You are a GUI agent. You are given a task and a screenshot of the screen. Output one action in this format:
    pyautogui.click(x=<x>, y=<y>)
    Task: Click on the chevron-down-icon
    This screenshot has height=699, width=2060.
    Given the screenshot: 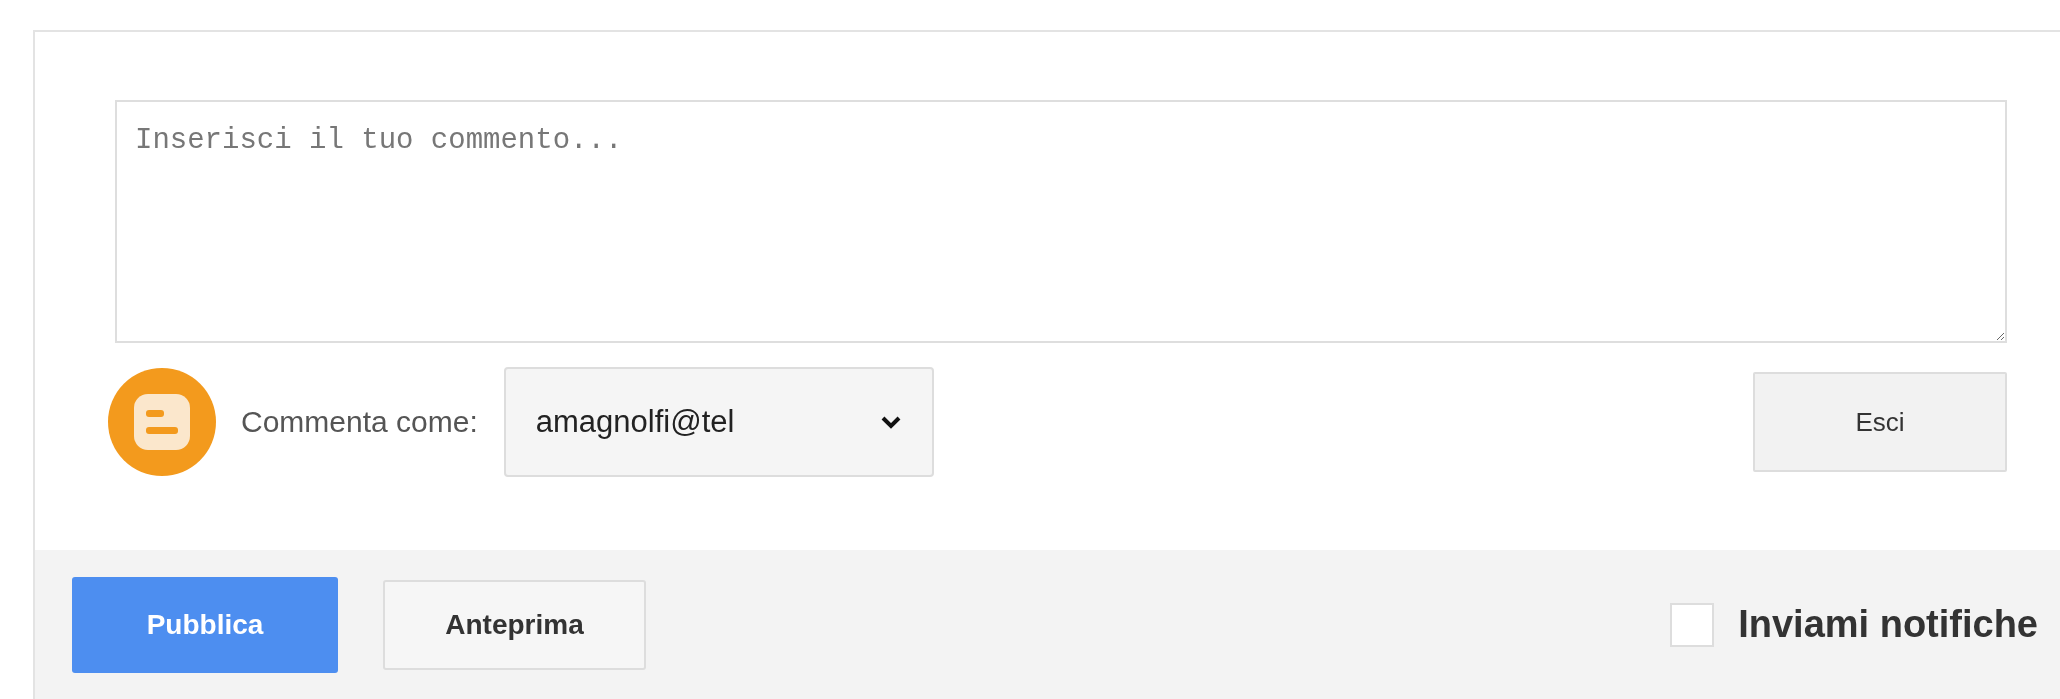 What is the action you would take?
    pyautogui.click(x=890, y=422)
    